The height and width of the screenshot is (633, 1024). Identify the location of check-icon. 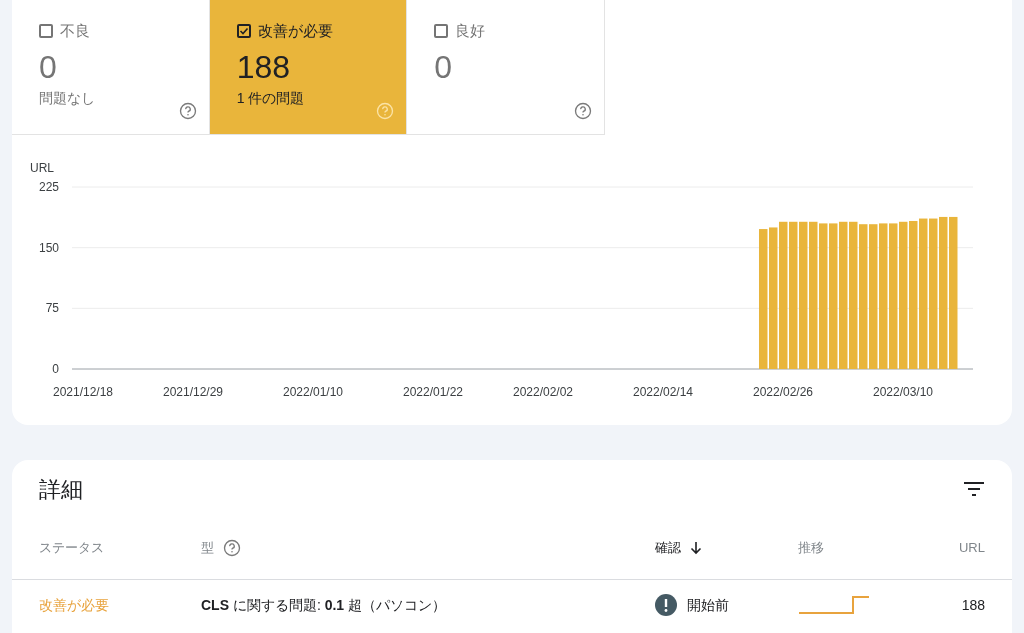
(243, 31).